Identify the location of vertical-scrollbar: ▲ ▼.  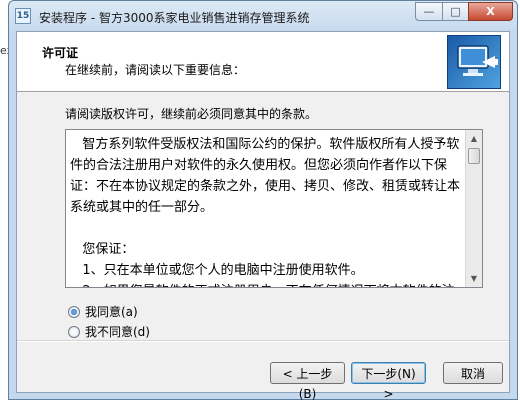
(473, 208).